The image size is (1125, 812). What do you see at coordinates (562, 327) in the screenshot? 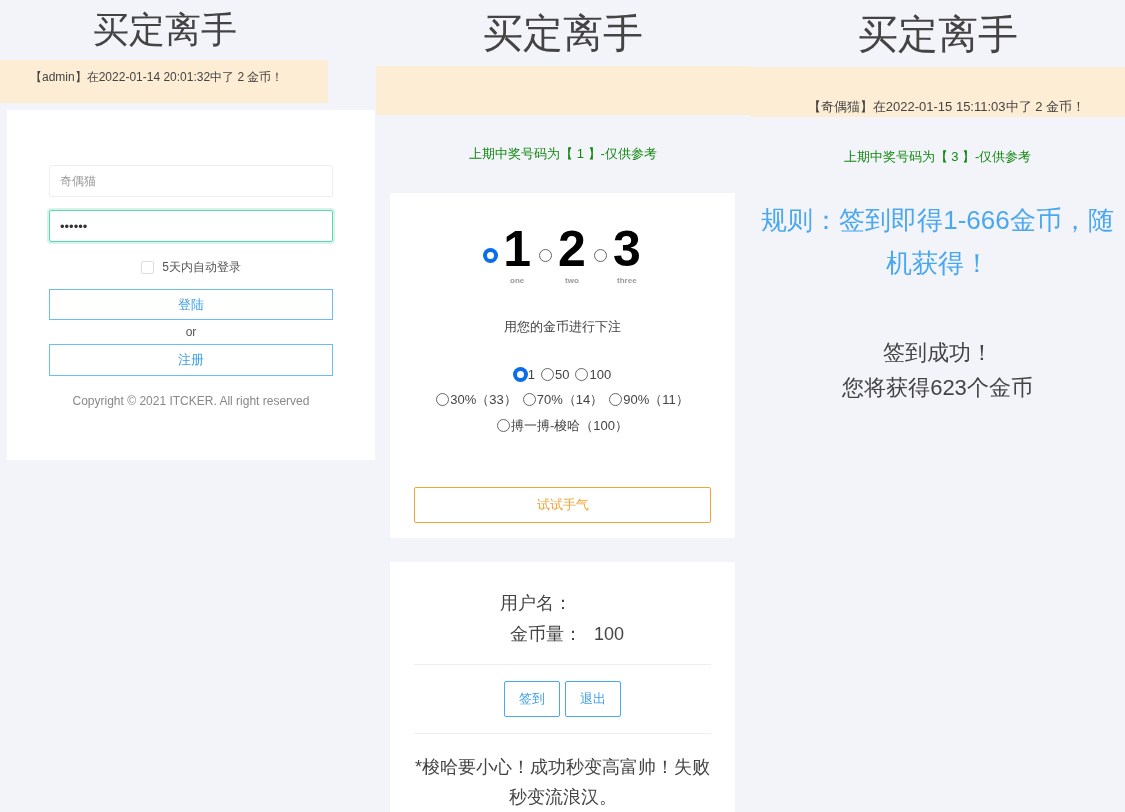
I see `bet-prompt: 用您的金币进行下注` at bounding box center [562, 327].